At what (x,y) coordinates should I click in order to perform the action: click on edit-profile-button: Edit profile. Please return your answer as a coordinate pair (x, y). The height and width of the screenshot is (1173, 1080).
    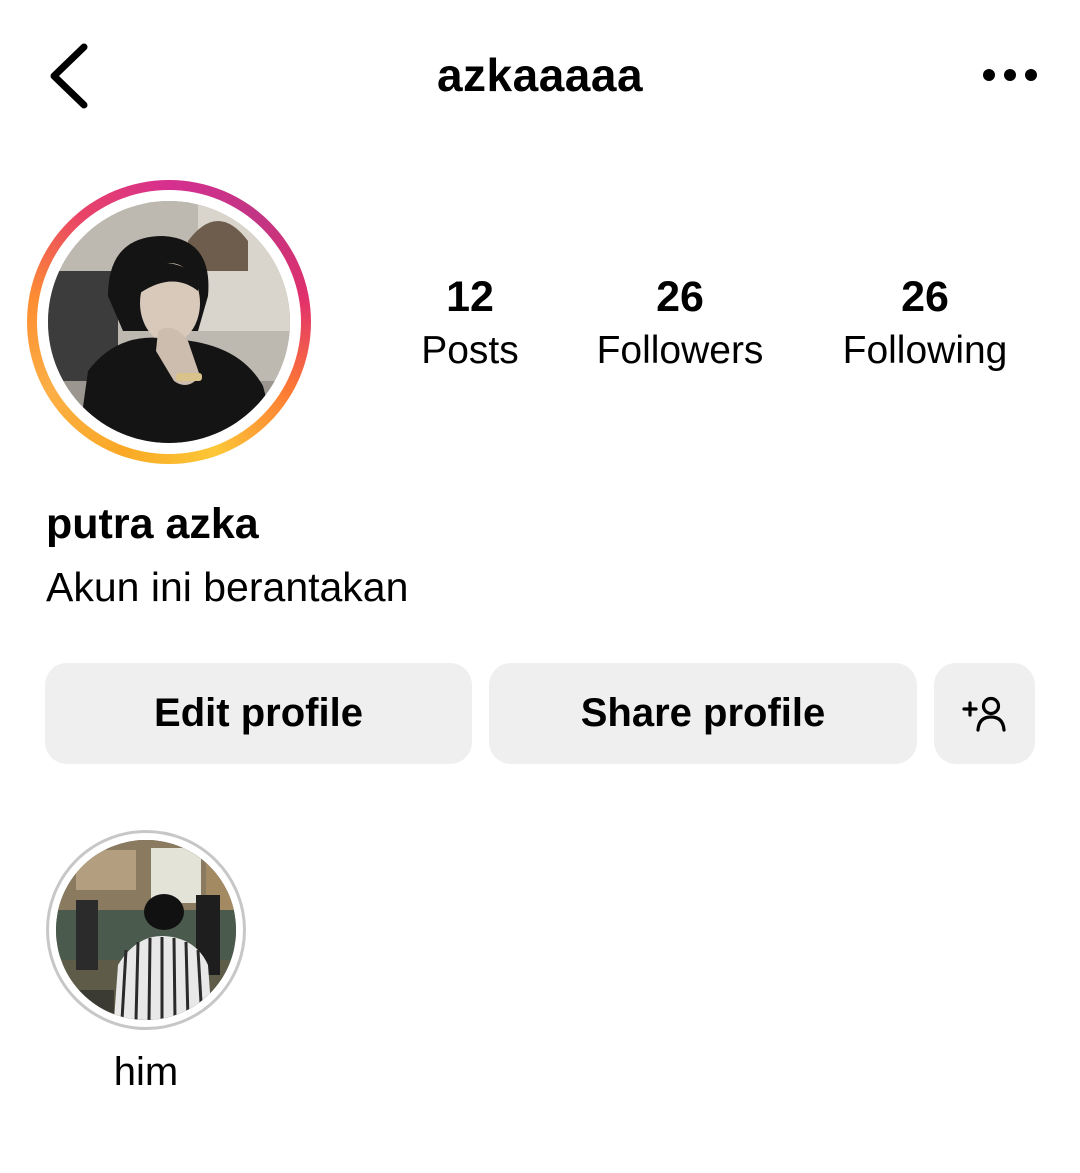
    Looking at the image, I should click on (258, 713).